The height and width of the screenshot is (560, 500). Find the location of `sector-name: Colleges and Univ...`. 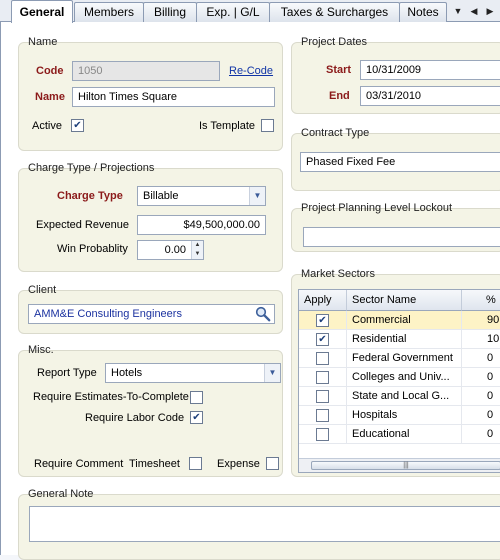

sector-name: Colleges and Univ... is located at coordinates (404, 377).